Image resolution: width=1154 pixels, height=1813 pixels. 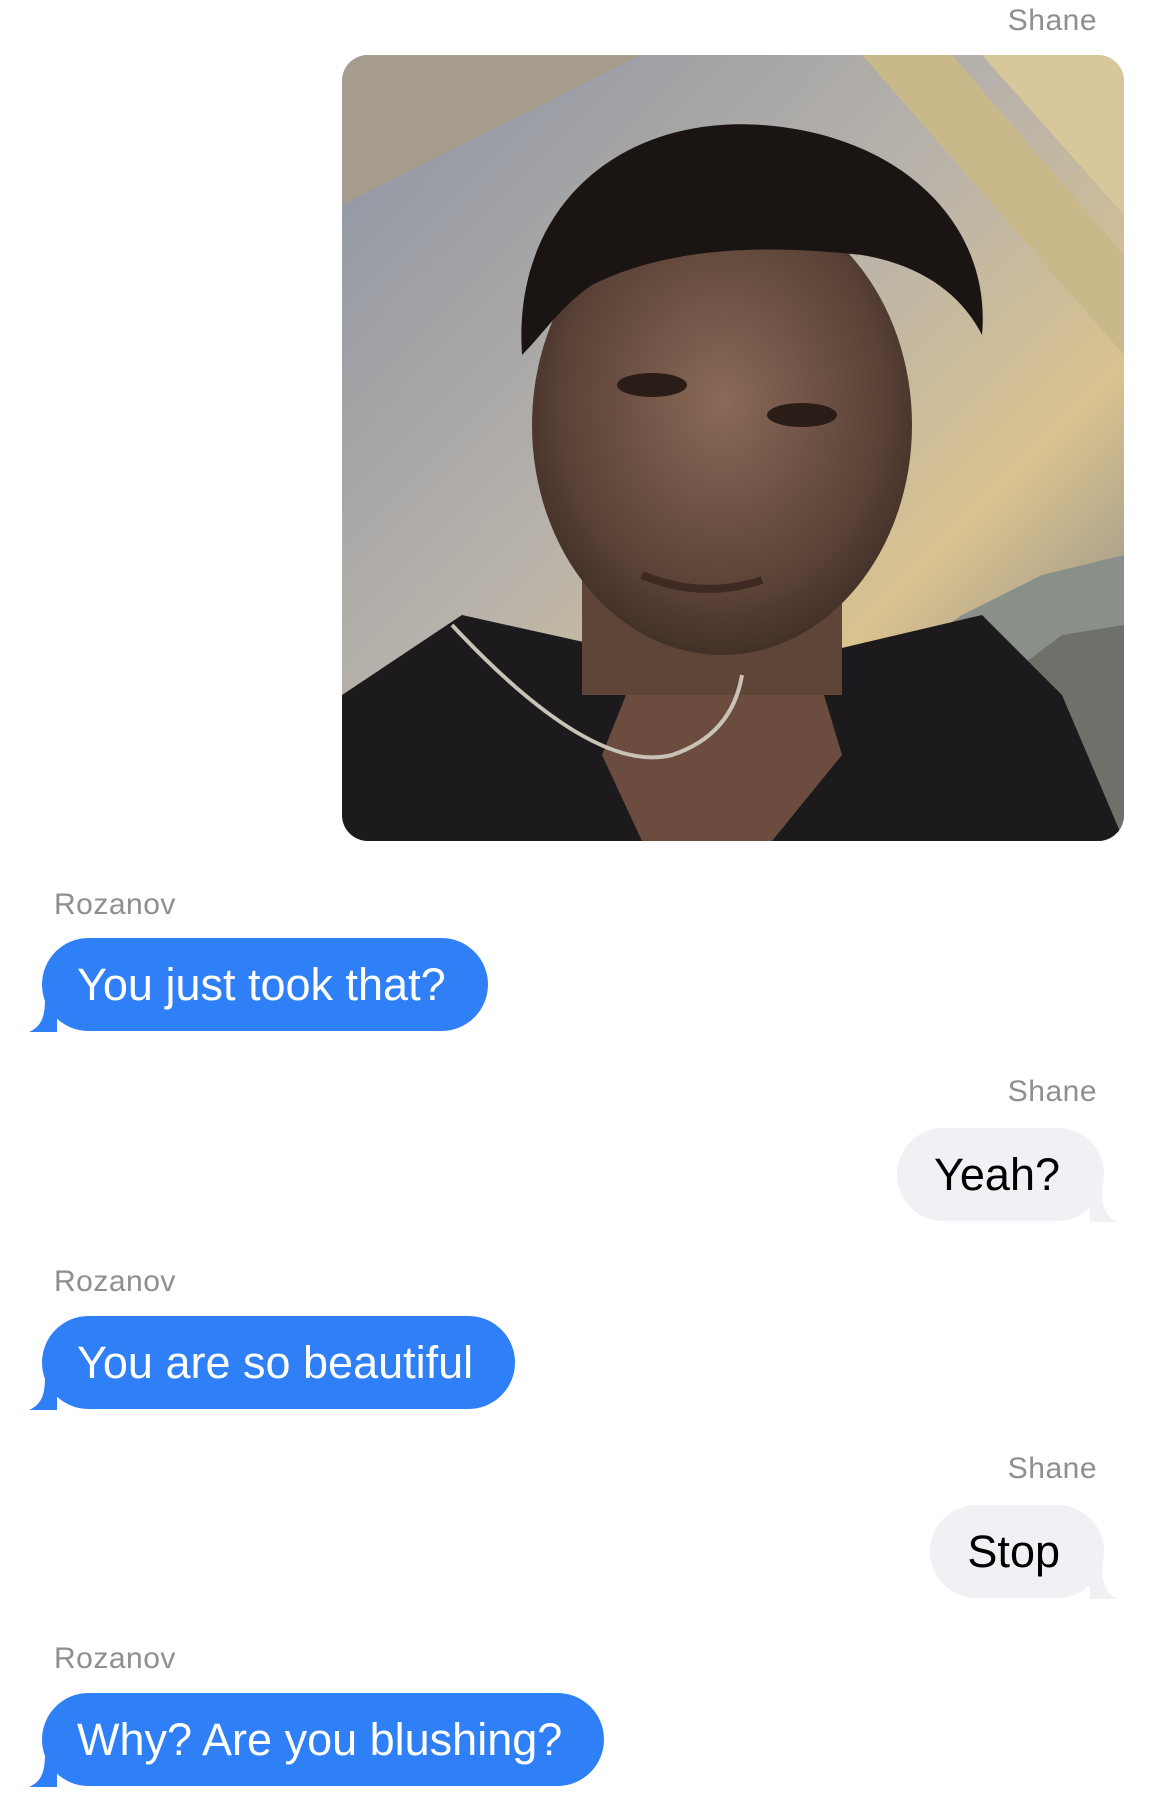 What do you see at coordinates (261, 984) in the screenshot?
I see `message-text: You just took that?` at bounding box center [261, 984].